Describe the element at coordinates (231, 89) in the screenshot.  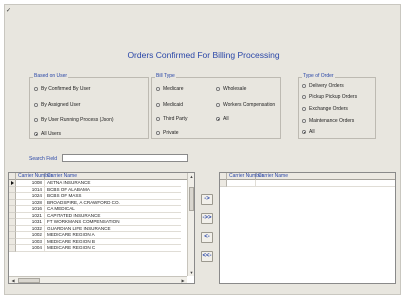
I see `radio-wholesale: Wholesale` at that location.